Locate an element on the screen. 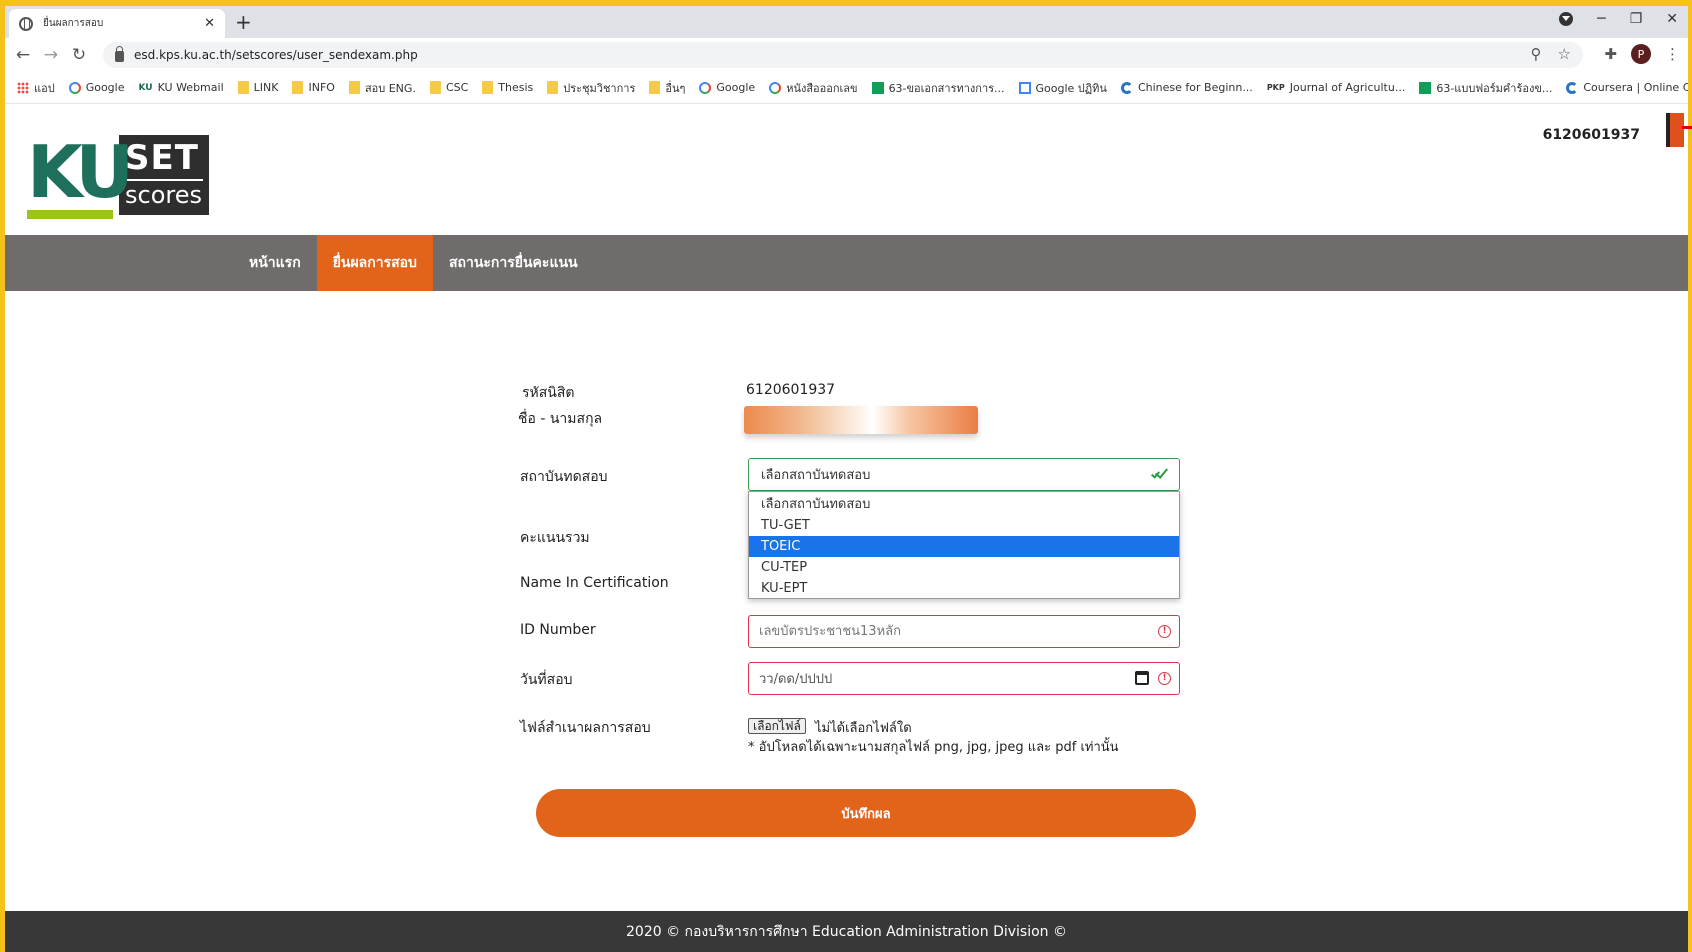 The height and width of the screenshot is (952, 1692). nav-submission-status: สถานะการยื่นคะแนน is located at coordinates (513, 263).